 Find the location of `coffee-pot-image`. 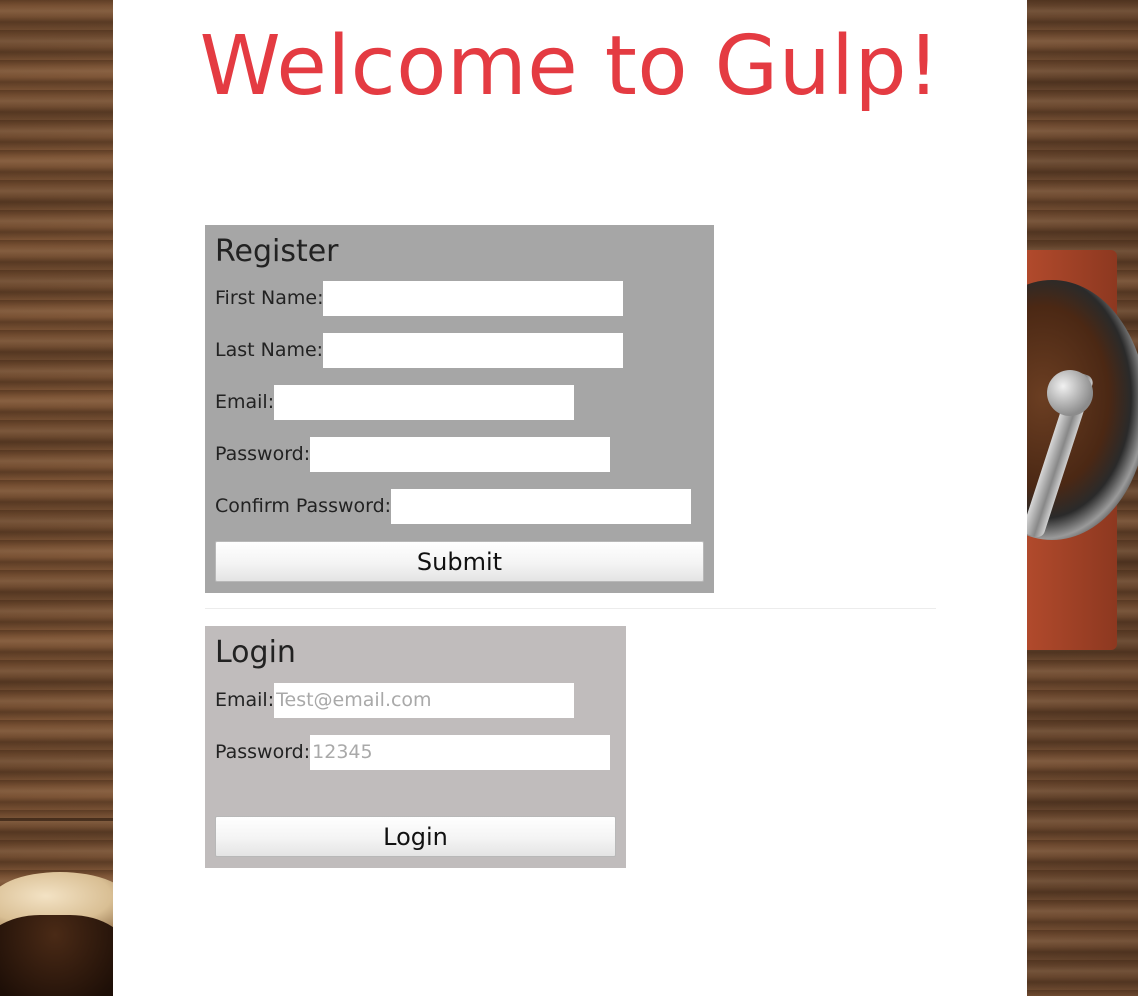

coffee-pot-image is located at coordinates (56, 928).